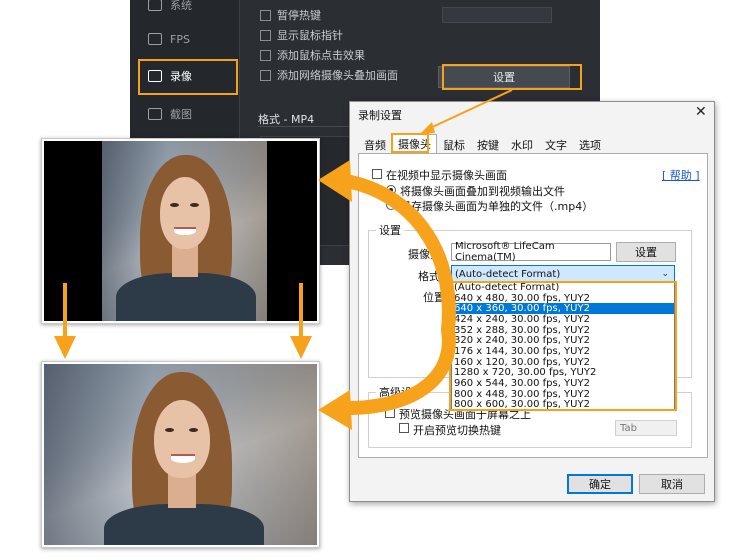 This screenshot has height=560, width=730. What do you see at coordinates (505, 252) in the screenshot?
I see `camera-select-value: Microsoft® LifeCam Cinema(TM)` at bounding box center [505, 252].